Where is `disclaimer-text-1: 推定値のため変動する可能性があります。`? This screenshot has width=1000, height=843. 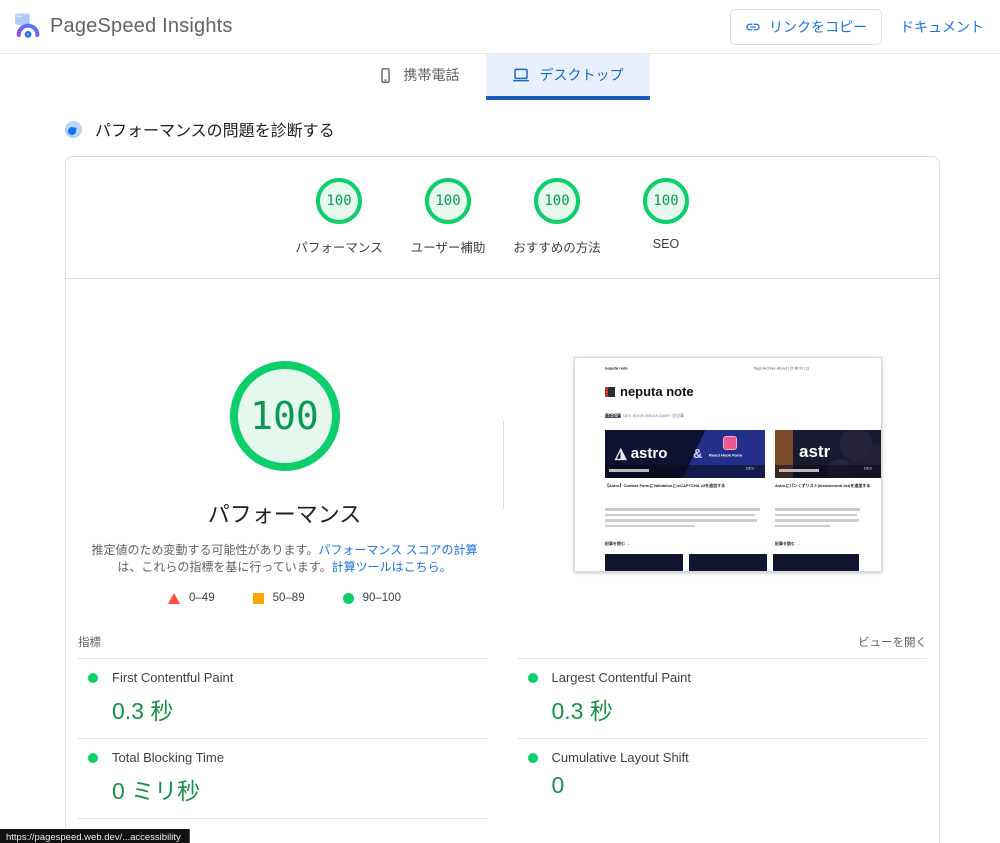 disclaimer-text-1: 推定値のため変動する可能性があります。 is located at coordinates (205, 550).